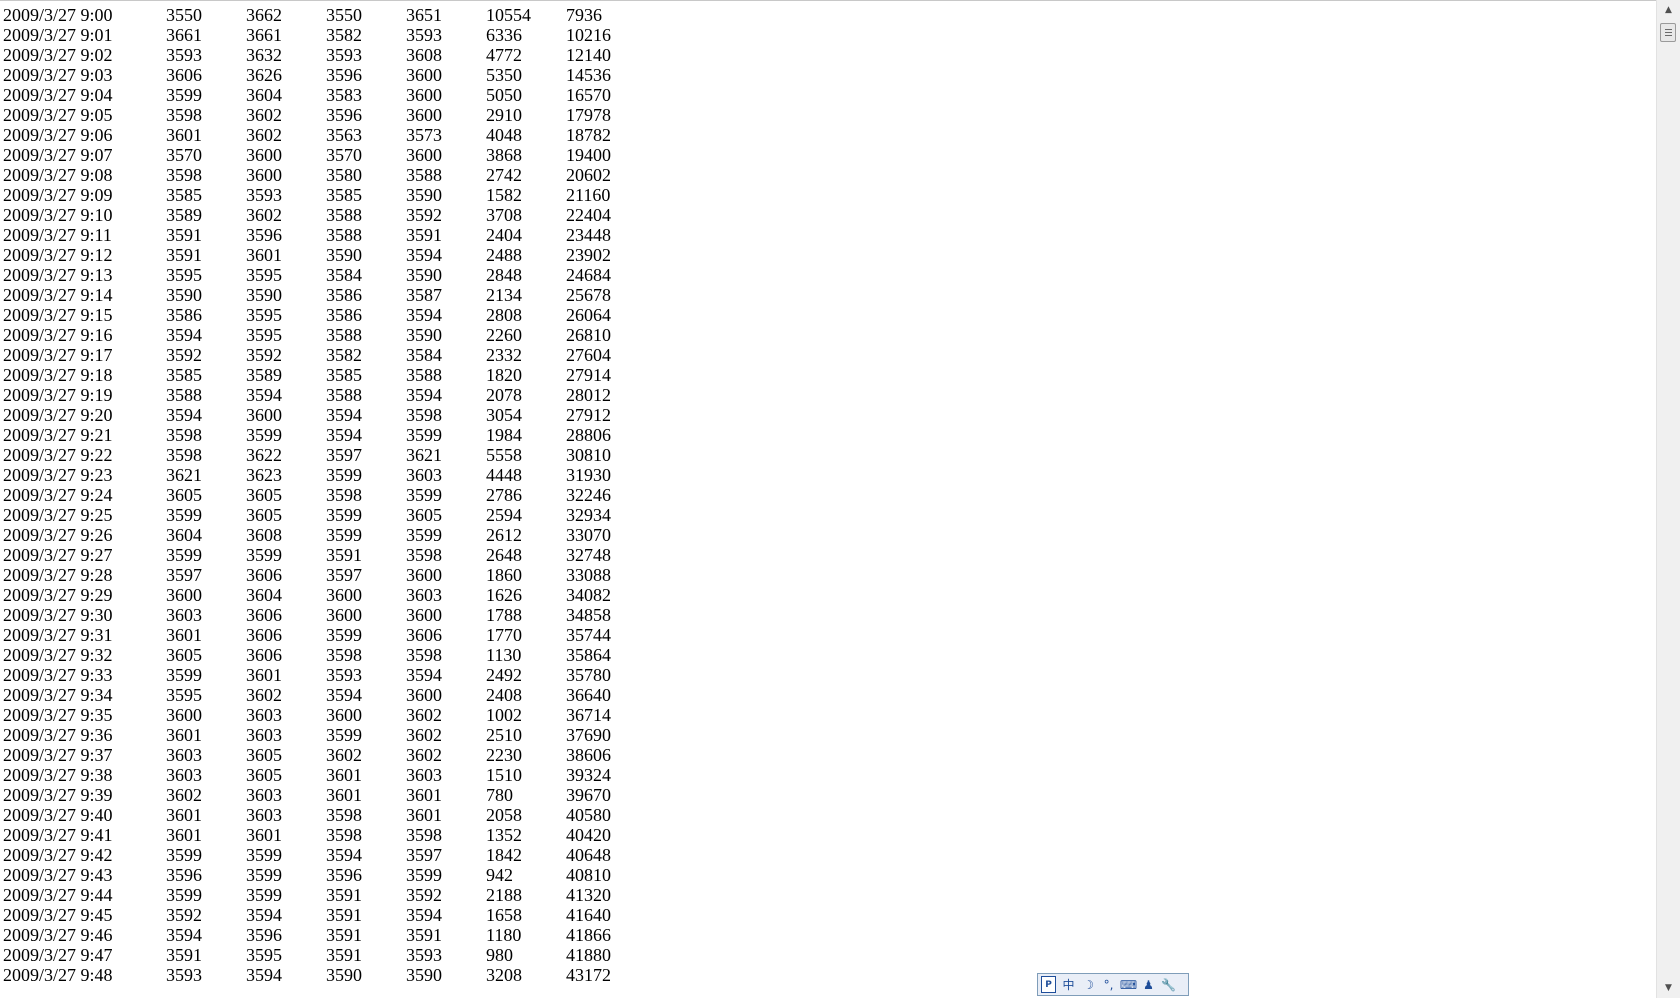  What do you see at coordinates (264, 55) in the screenshot?
I see `high-cell: 3632` at bounding box center [264, 55].